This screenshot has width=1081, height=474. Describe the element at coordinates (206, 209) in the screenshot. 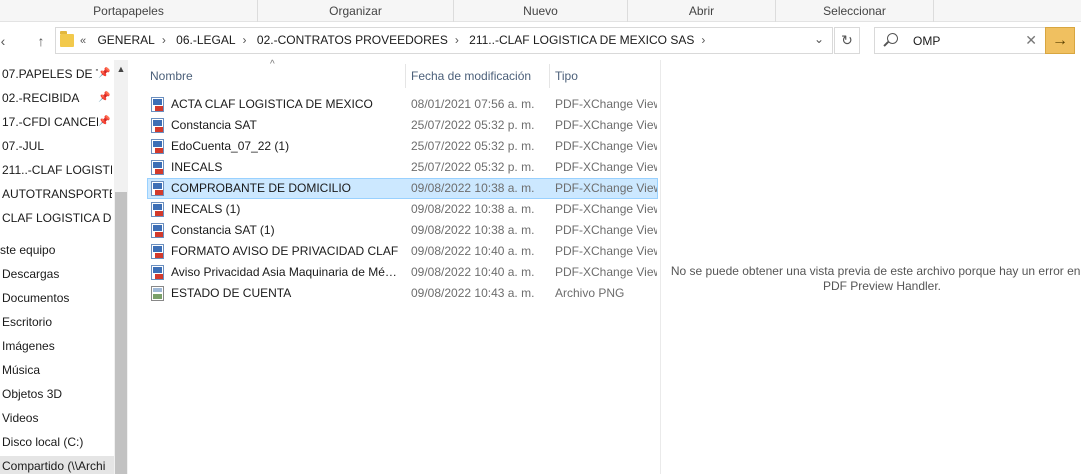

I see `file-name: INECALS (1)` at that location.